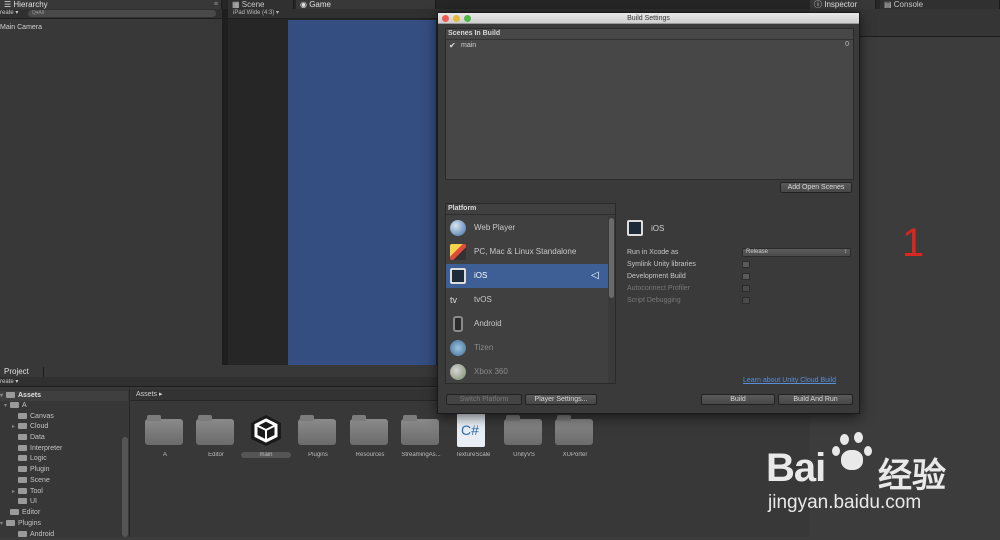 The image size is (1000, 540). What do you see at coordinates (33, 535) in the screenshot?
I see `tree-item-android: Android` at bounding box center [33, 535].